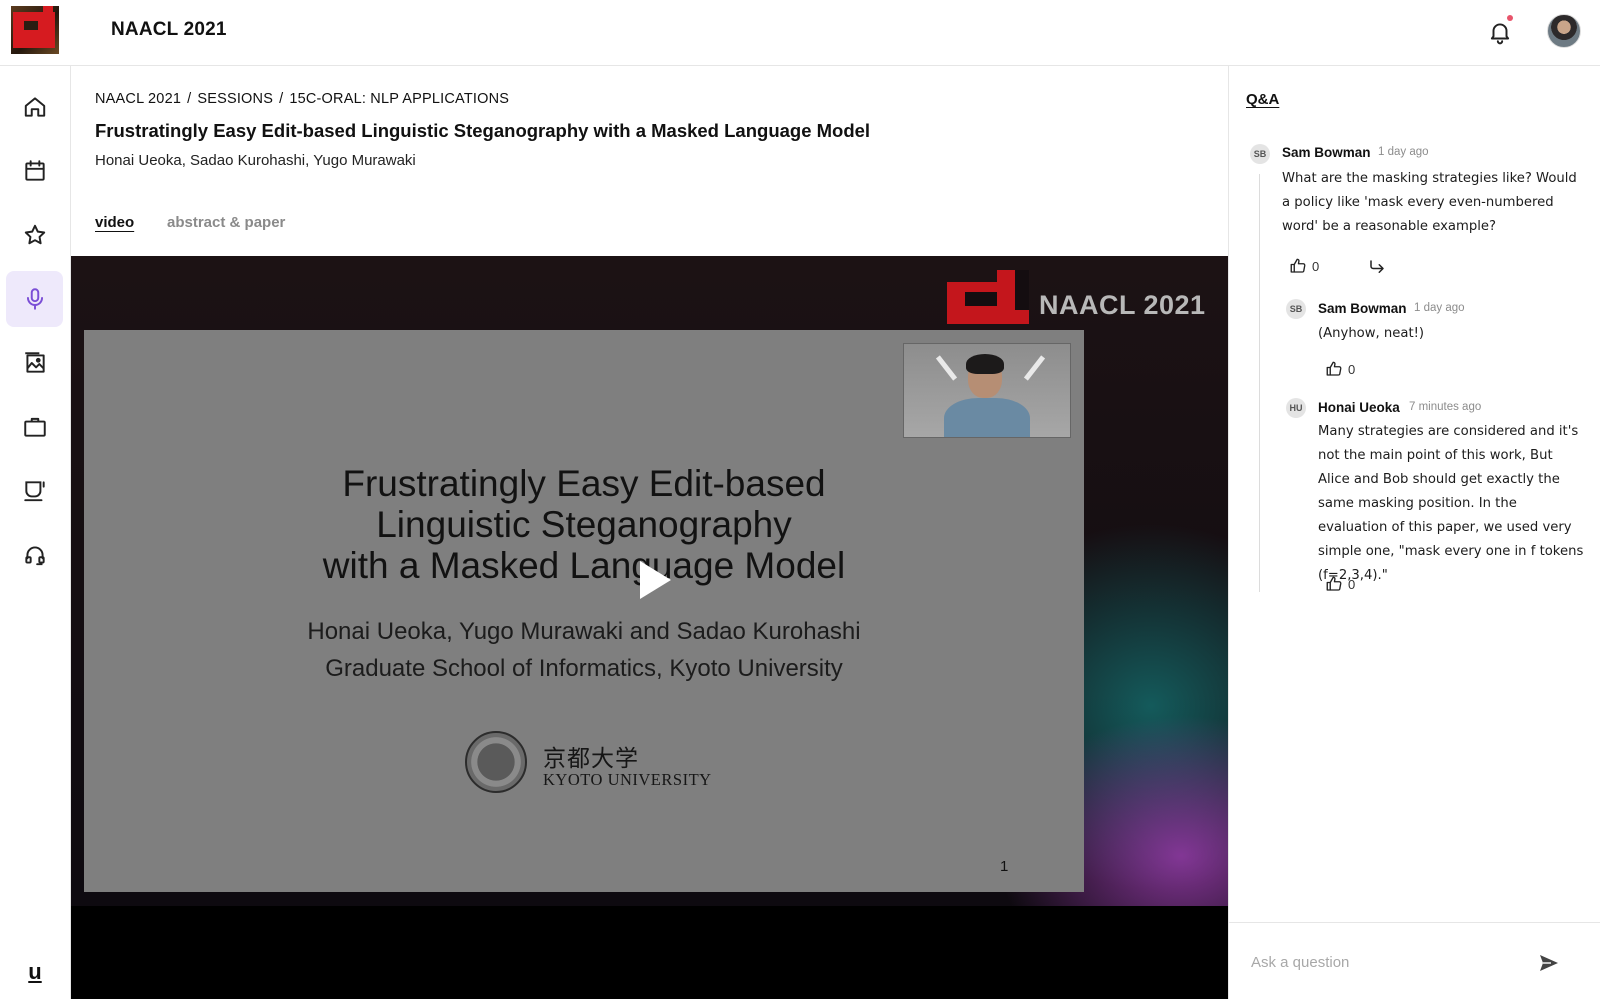  I want to click on bell-icon, so click(1500, 32).